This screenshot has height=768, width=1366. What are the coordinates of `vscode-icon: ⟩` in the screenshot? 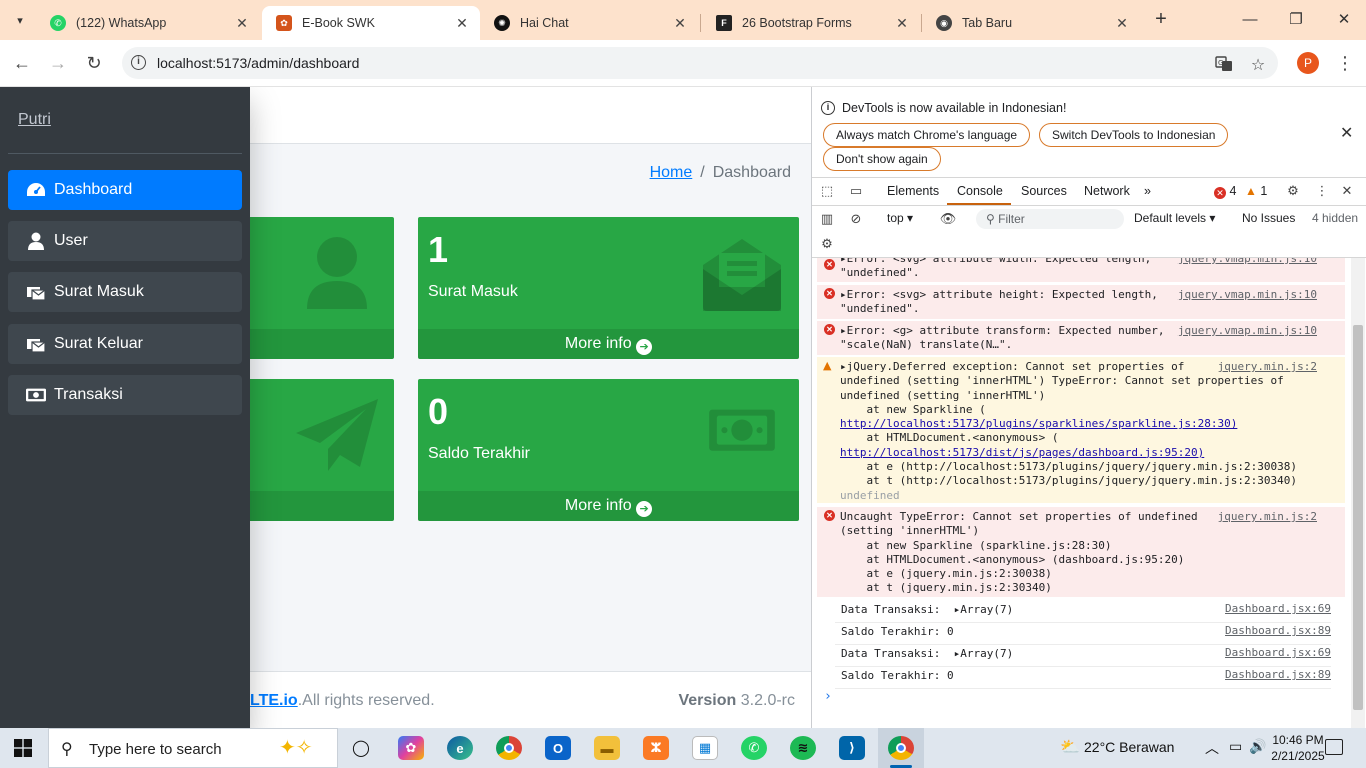 It's located at (852, 748).